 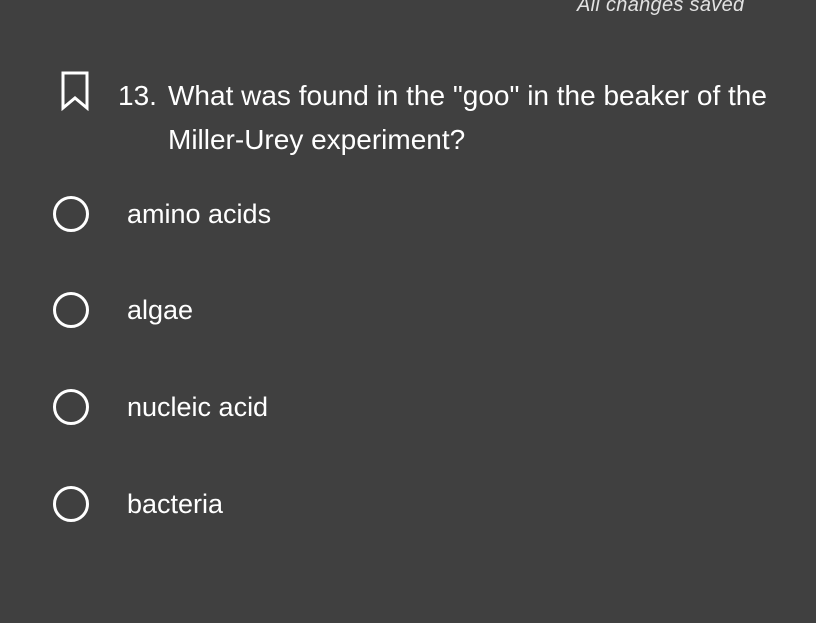 What do you see at coordinates (175, 503) in the screenshot?
I see `option-label: bacteria` at bounding box center [175, 503].